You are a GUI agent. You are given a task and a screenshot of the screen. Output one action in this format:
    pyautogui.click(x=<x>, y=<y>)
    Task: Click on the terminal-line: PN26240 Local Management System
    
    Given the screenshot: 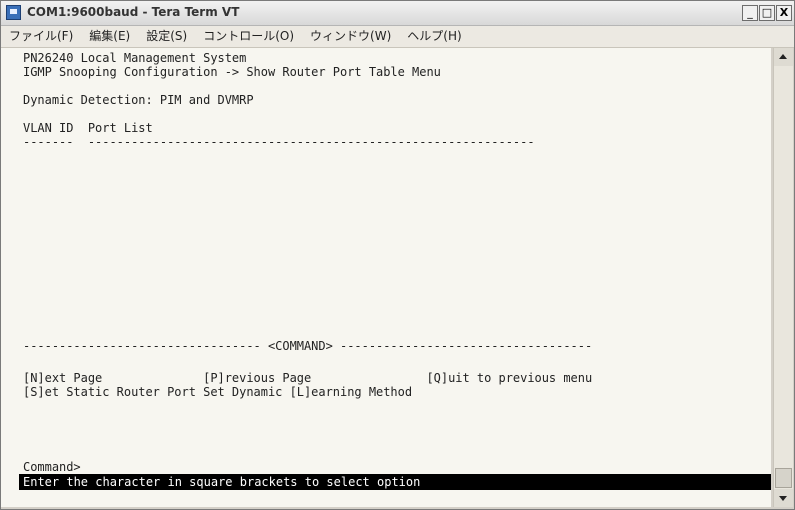 What is the action you would take?
    pyautogui.click(x=135, y=58)
    